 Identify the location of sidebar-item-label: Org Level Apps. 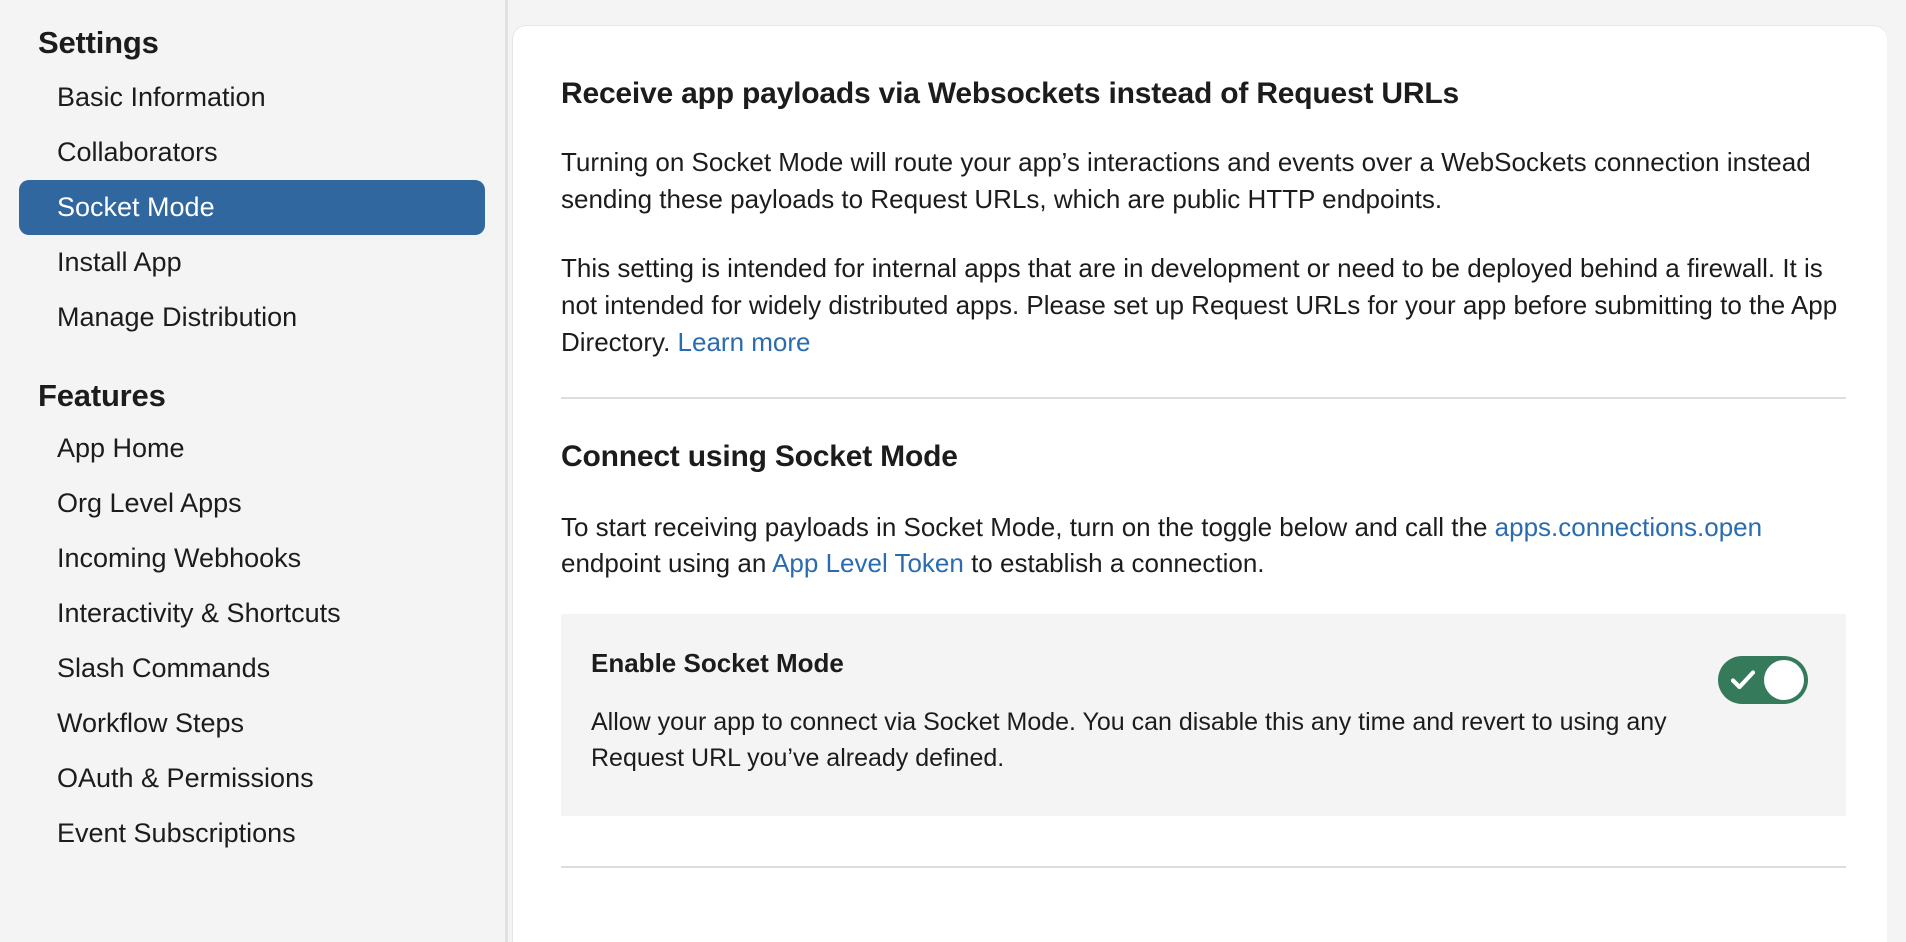
(149, 503).